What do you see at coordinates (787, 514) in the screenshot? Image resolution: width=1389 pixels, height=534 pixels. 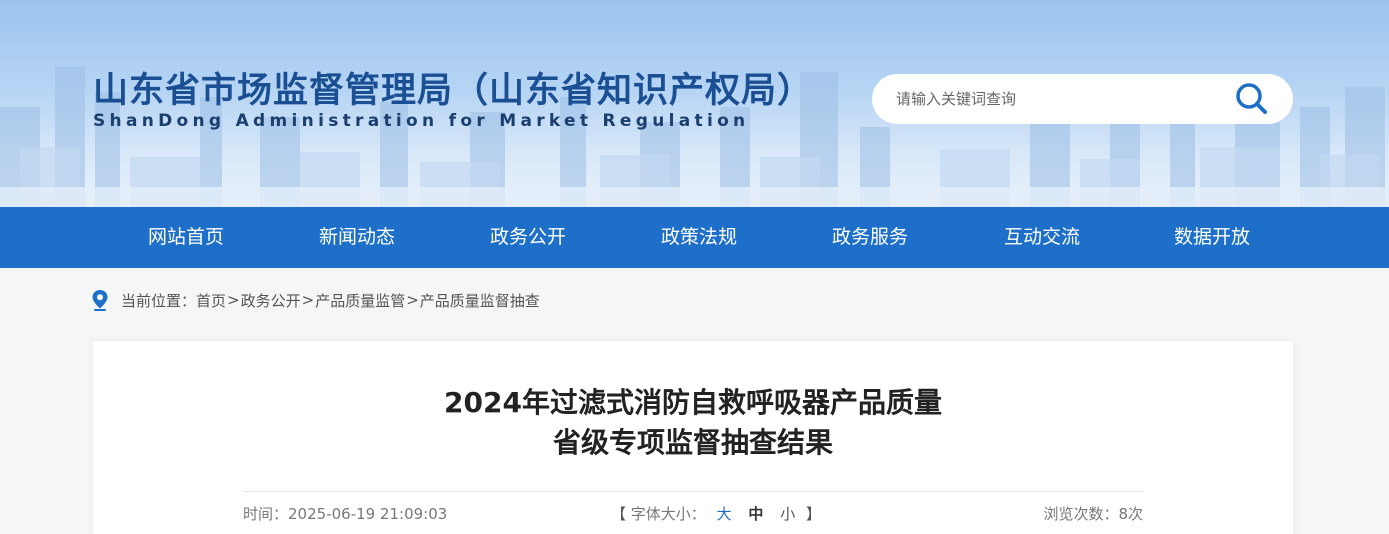 I see `font-size-small-button: 小` at bounding box center [787, 514].